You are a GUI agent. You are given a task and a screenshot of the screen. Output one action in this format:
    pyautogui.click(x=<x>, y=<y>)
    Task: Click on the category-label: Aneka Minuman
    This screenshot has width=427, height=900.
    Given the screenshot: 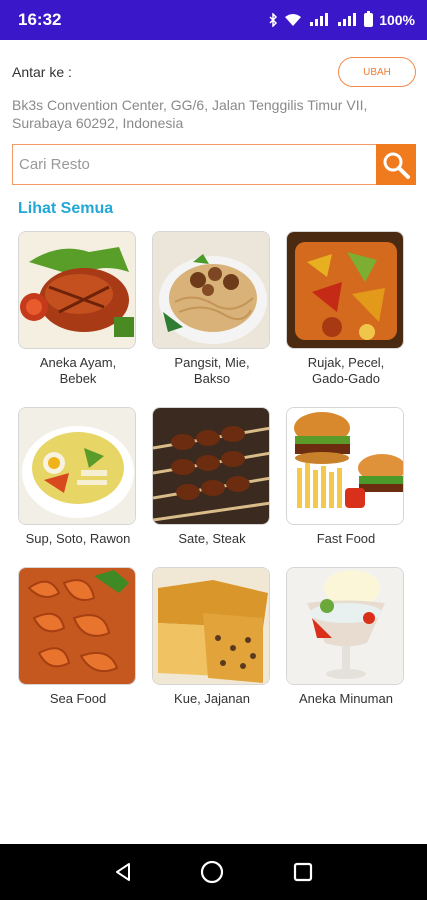 What is the action you would take?
    pyautogui.click(x=346, y=699)
    